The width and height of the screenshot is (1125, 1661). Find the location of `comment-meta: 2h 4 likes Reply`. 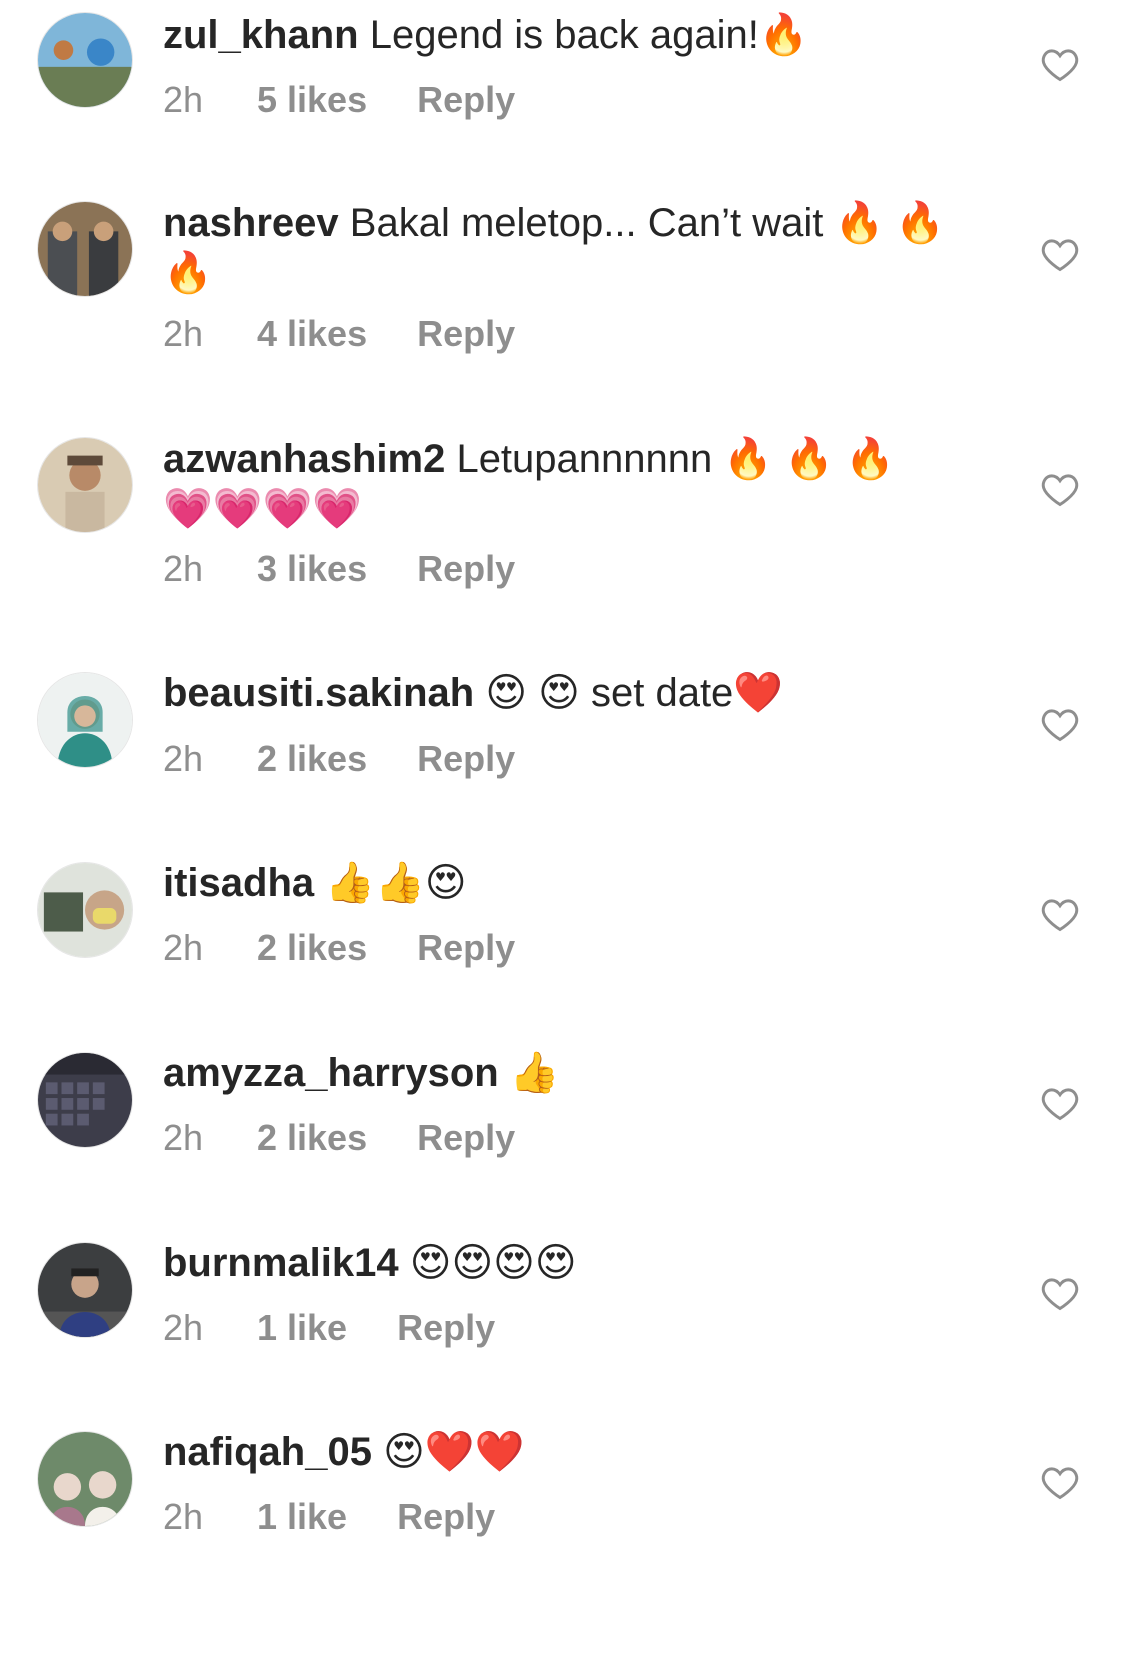

comment-meta: 2h 4 likes Reply is located at coordinates (339, 334).